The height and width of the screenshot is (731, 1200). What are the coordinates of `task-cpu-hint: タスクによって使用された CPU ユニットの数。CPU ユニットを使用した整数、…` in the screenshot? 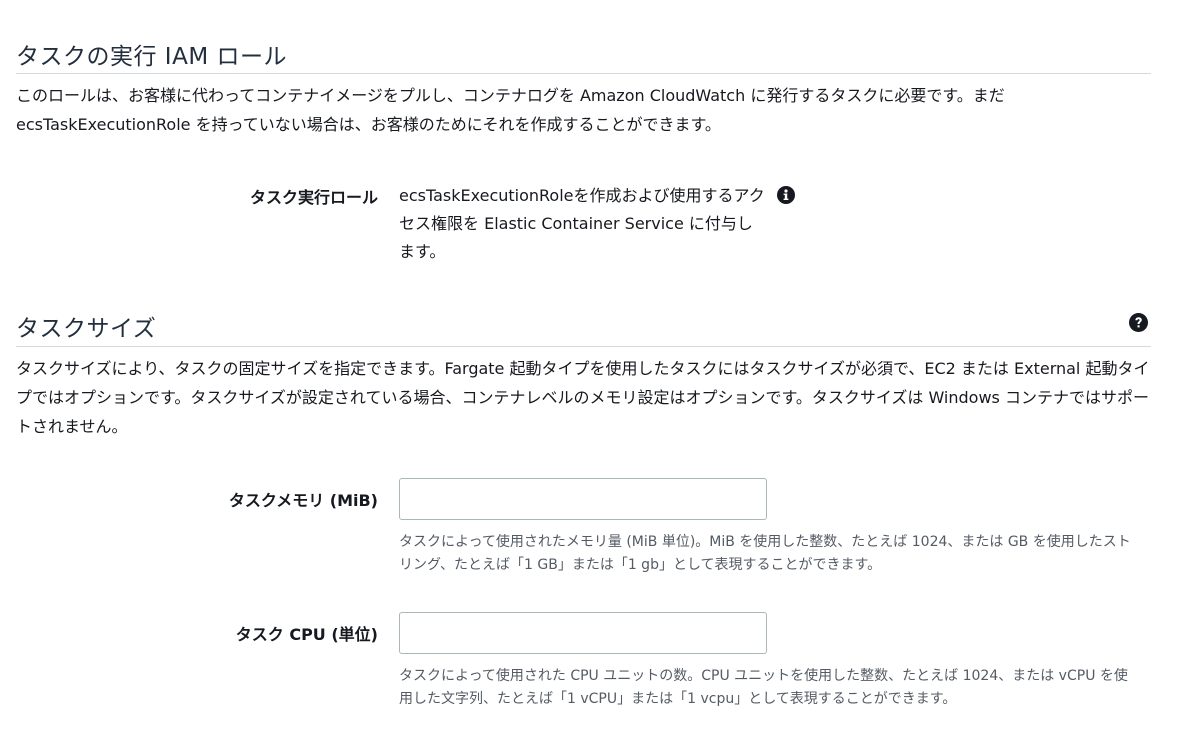 It's located at (763, 687).